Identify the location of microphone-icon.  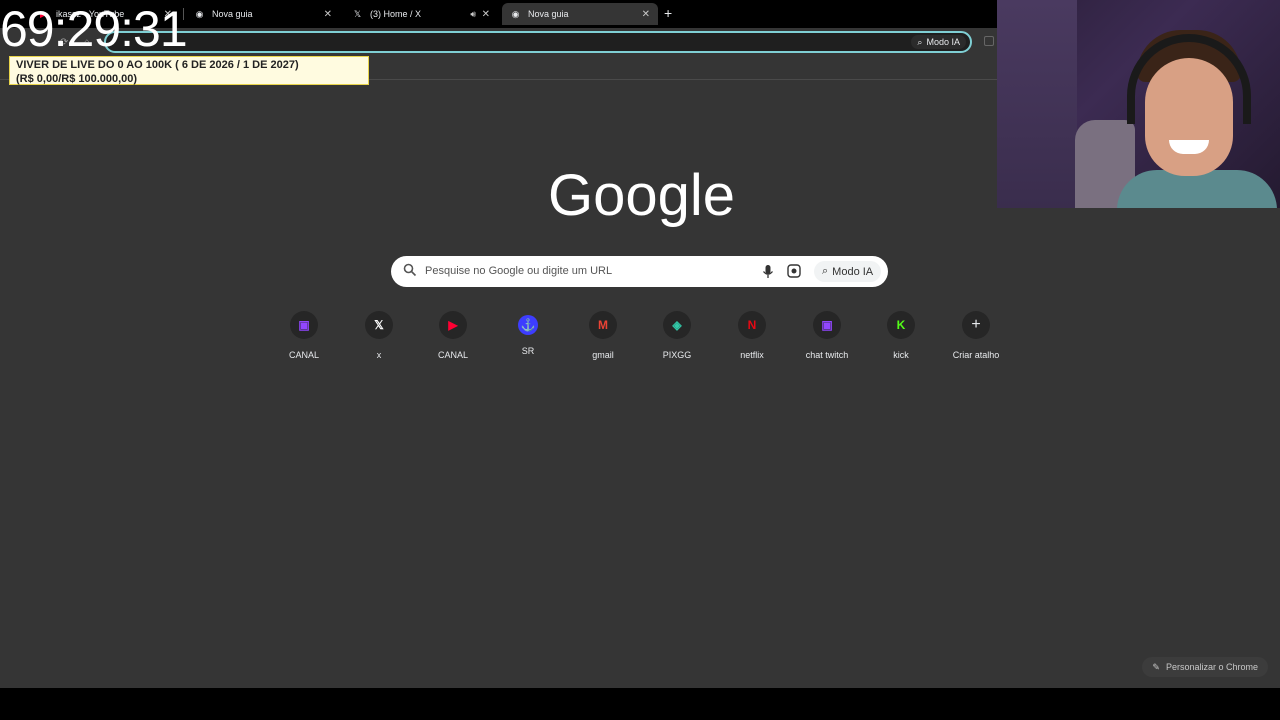
(768, 272).